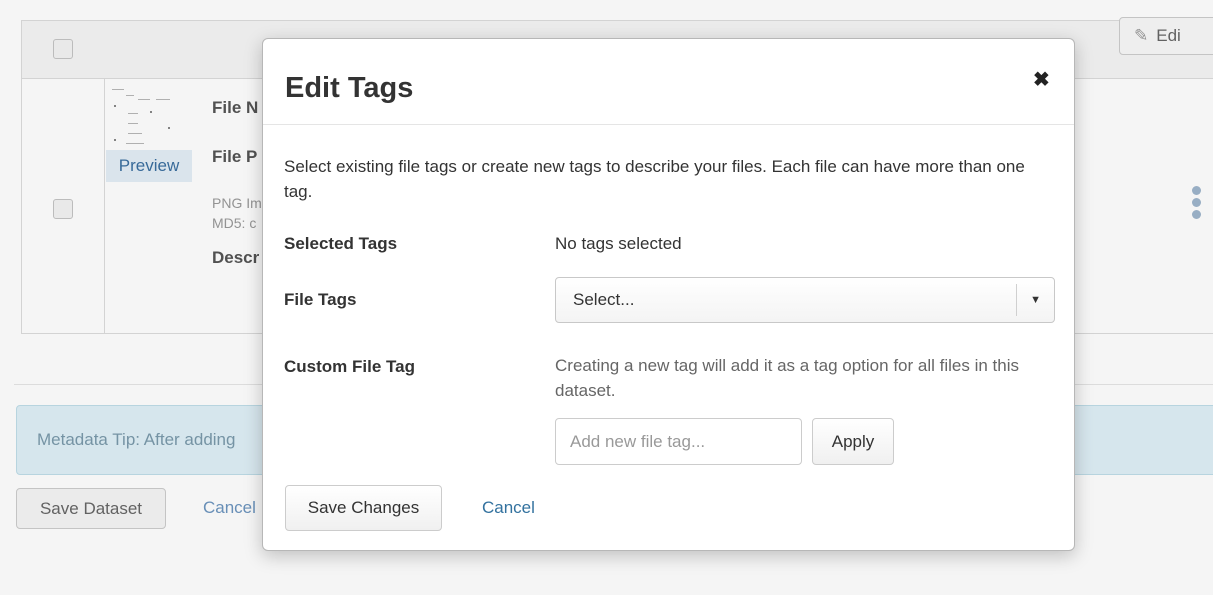 This screenshot has width=1213, height=595. I want to click on close-icon: ✖, so click(1041, 79).